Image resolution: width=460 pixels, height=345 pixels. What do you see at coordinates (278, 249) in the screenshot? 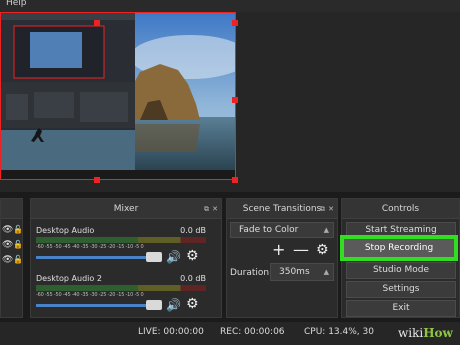
I see `add-transition-icon: +` at bounding box center [278, 249].